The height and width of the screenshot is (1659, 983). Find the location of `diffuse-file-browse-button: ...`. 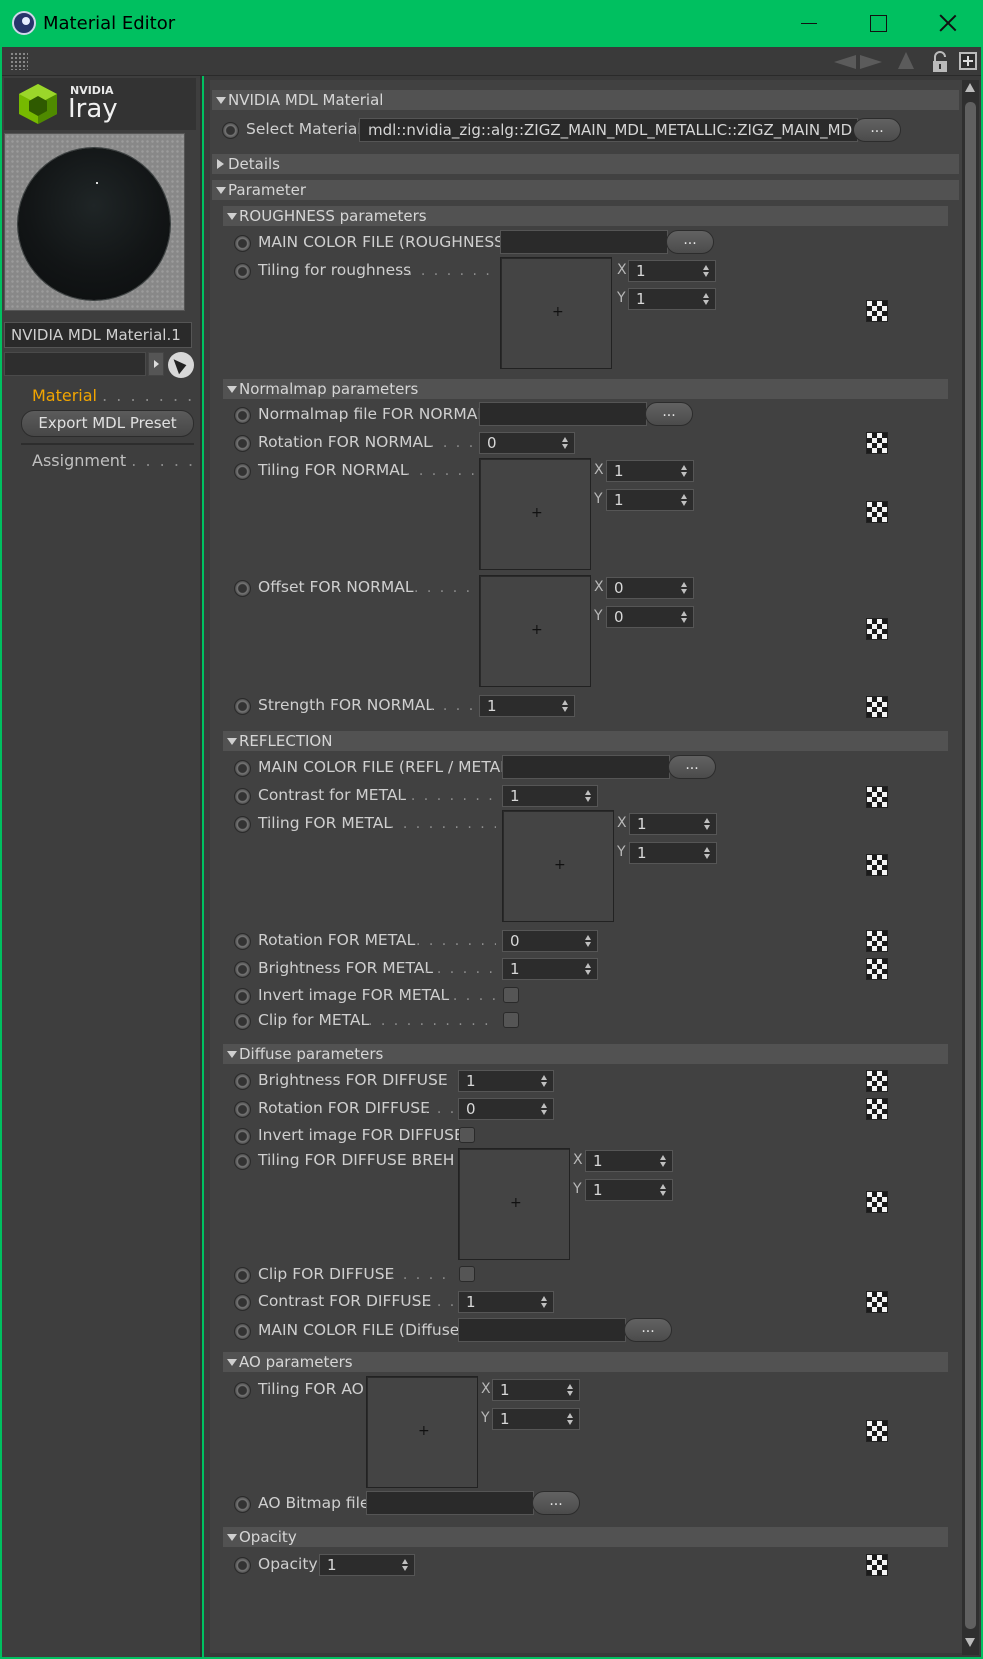

diffuse-file-browse-button: ... is located at coordinates (648, 1330).